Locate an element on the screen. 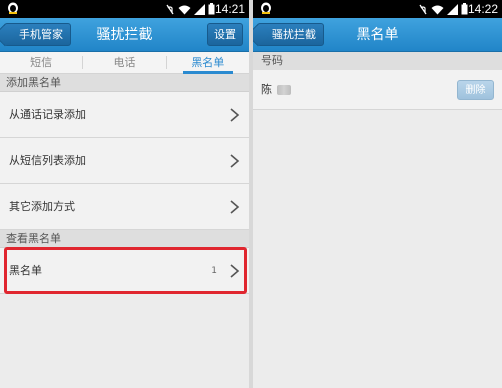 This screenshot has height=388, width=502. status-bar: 14:21 is located at coordinates (124, 9).